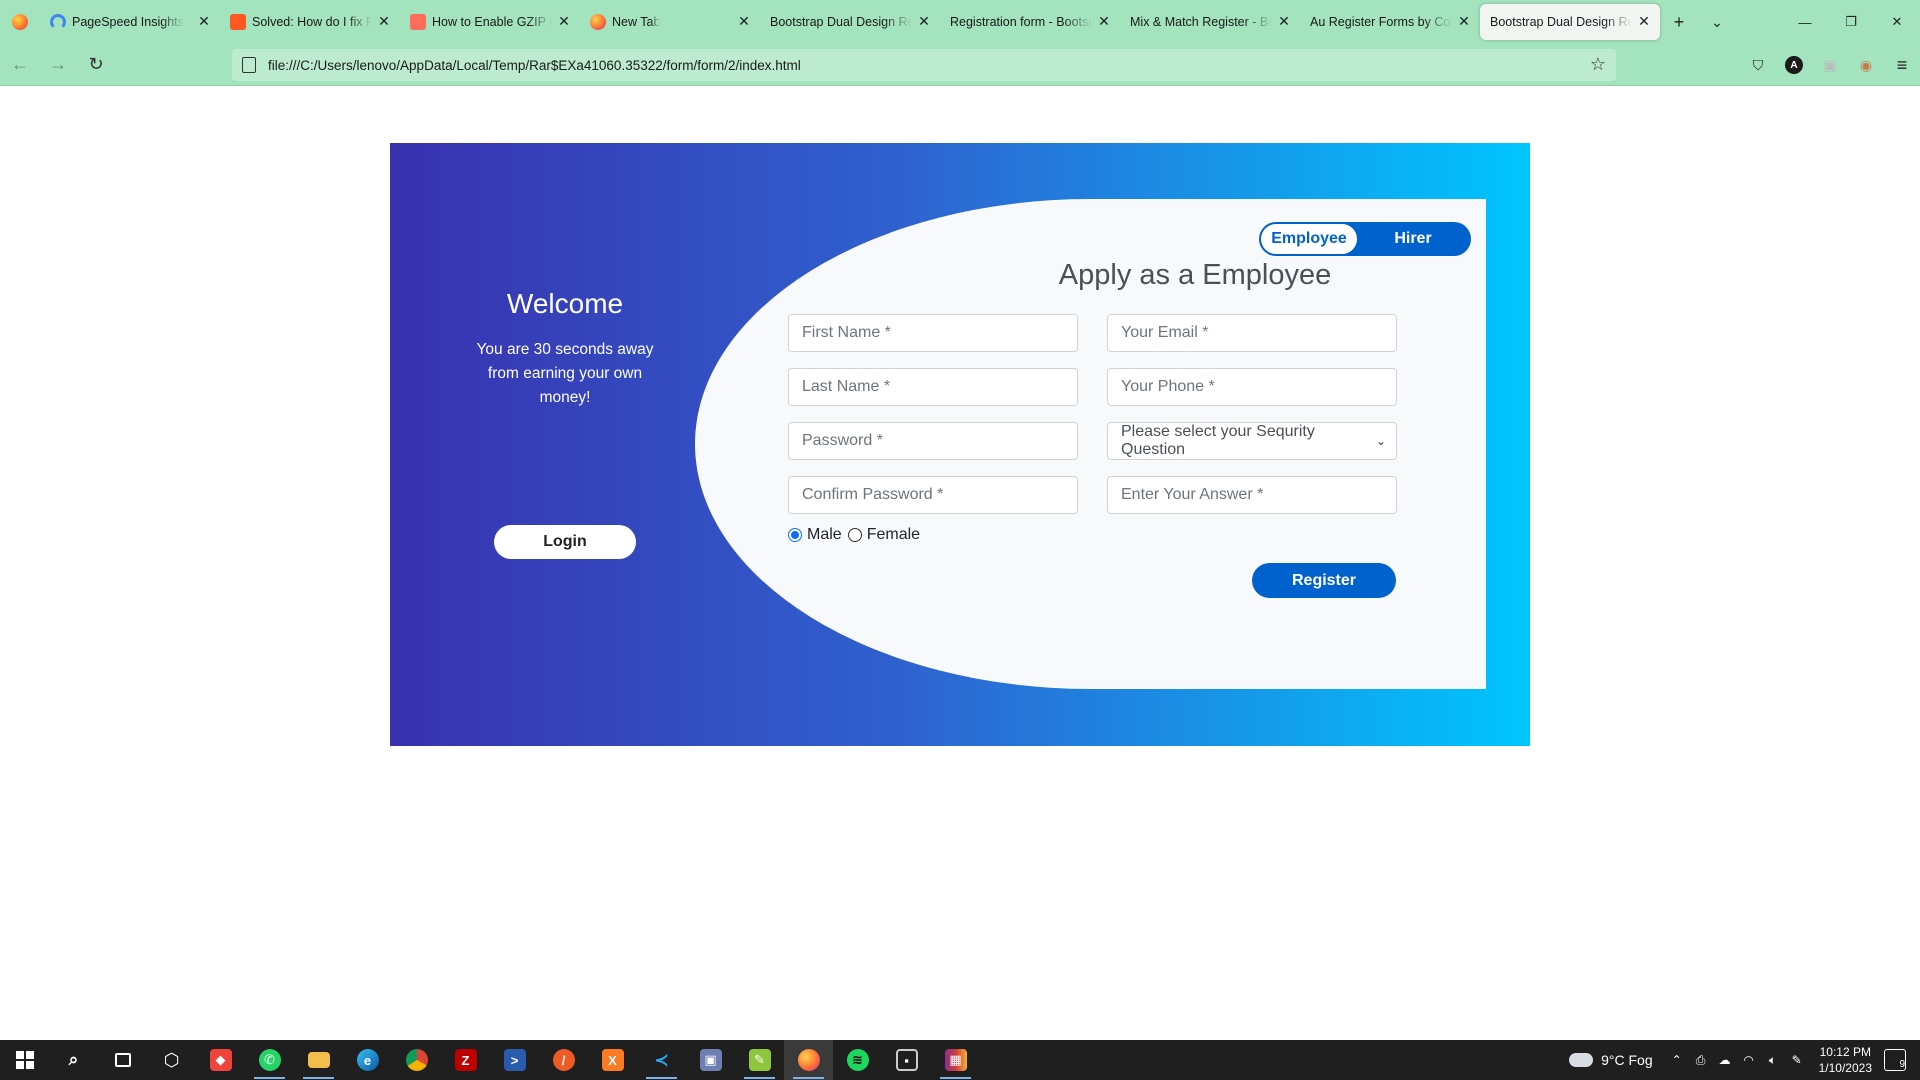 This screenshot has height=1080, width=1920. I want to click on first-name-placeholder: First Name *, so click(846, 332).